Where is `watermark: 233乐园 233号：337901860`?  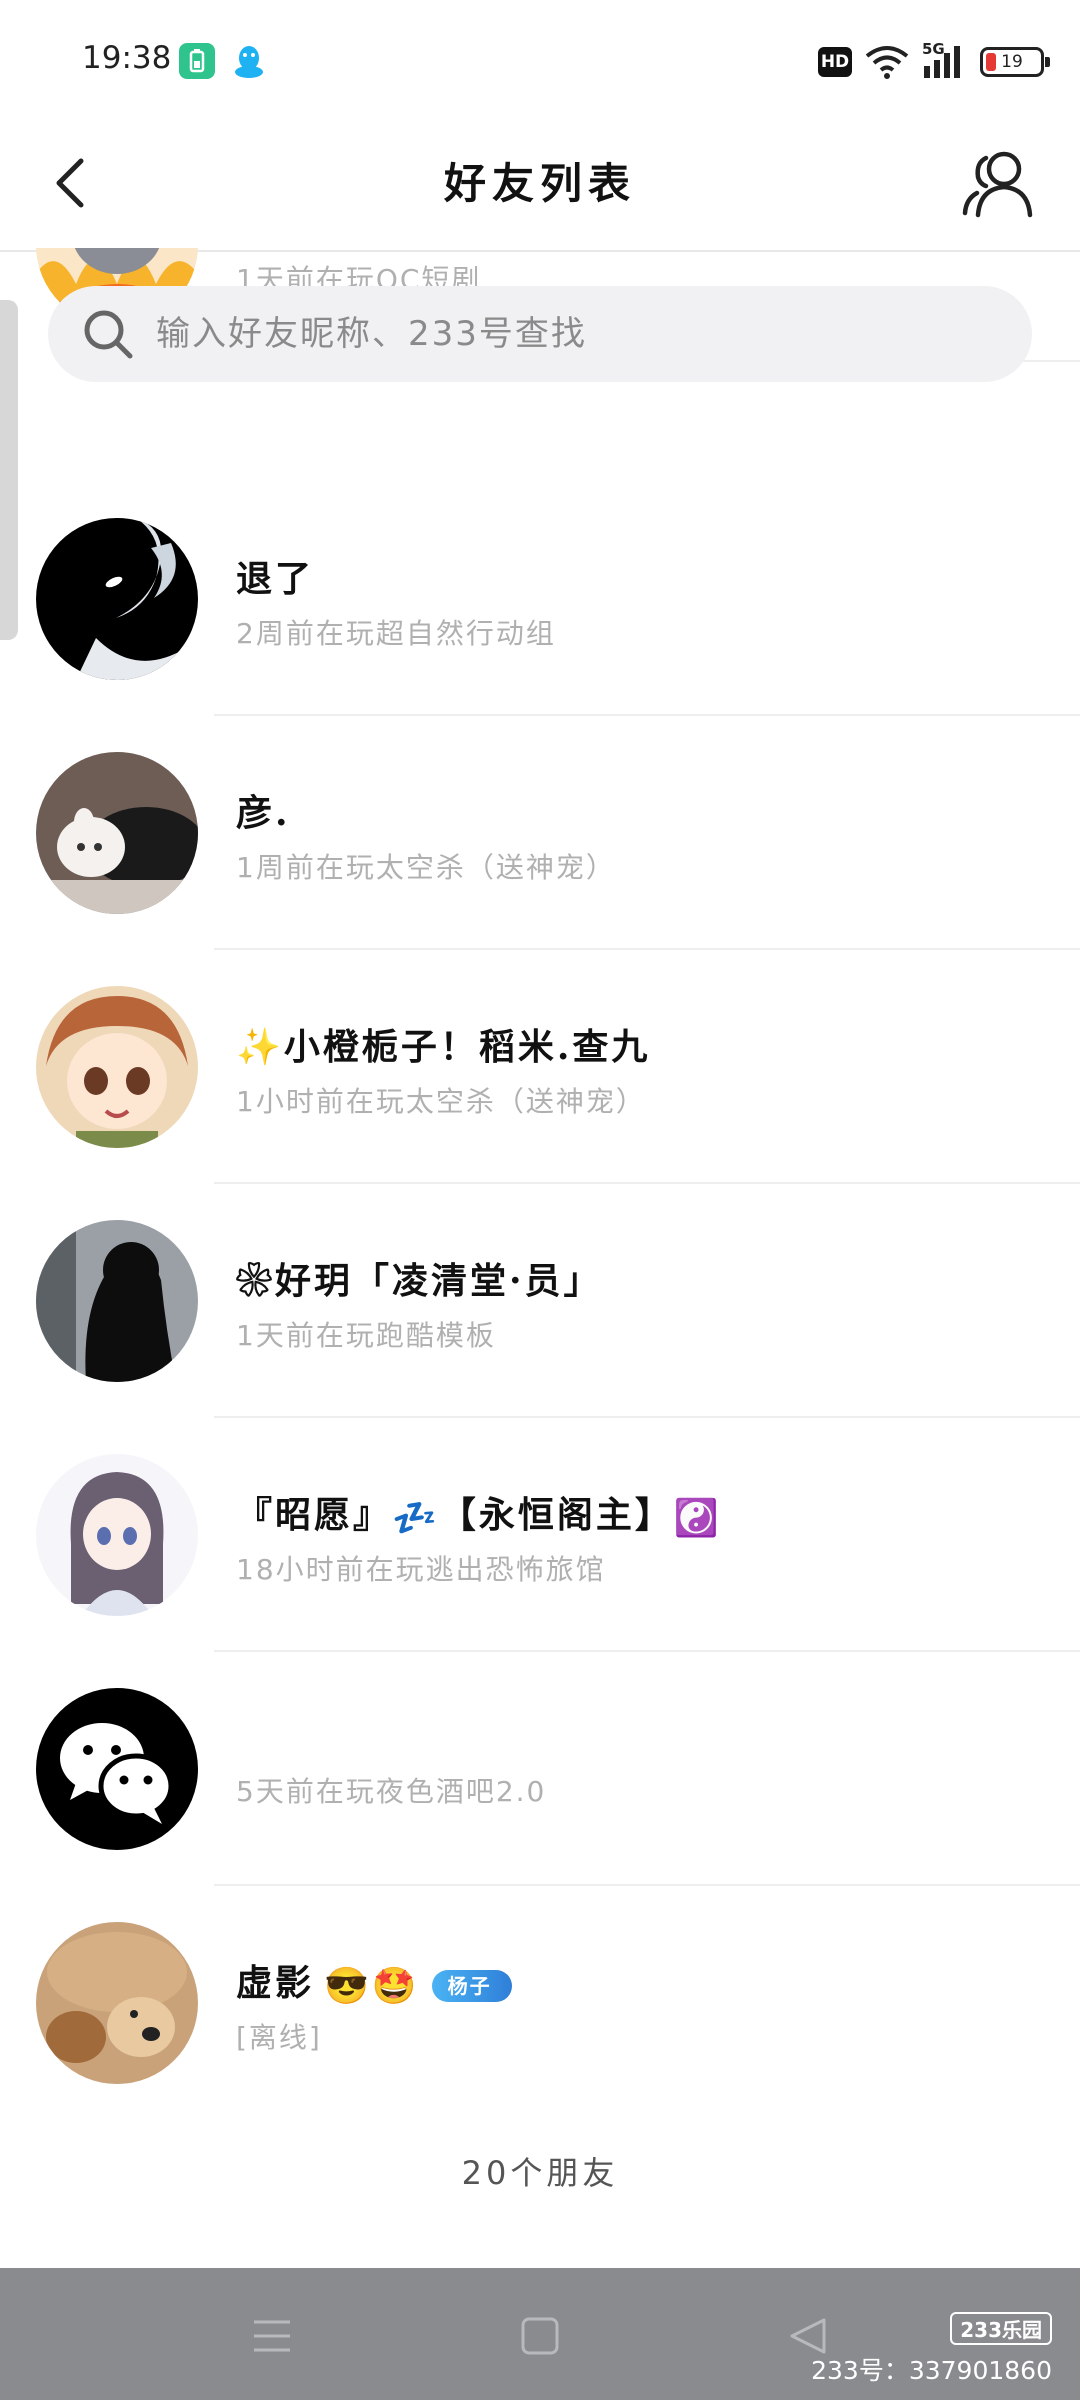 watermark: 233乐园 233号：337901860 is located at coordinates (931, 2349).